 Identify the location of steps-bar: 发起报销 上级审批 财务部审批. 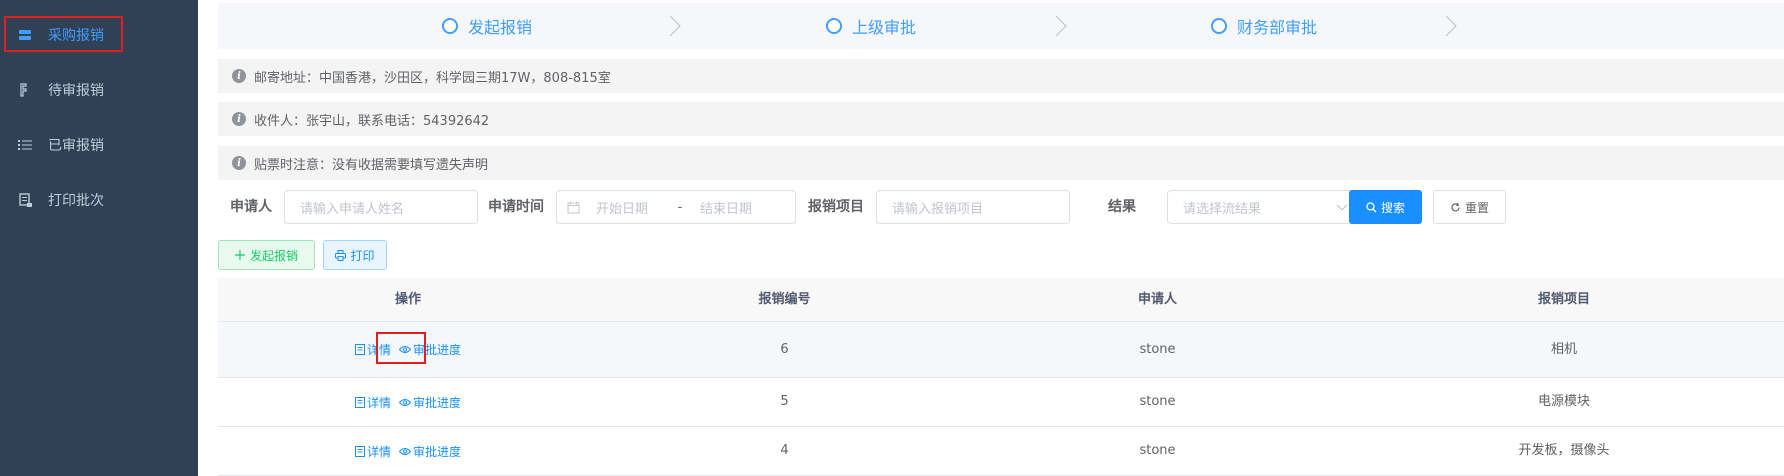
(1001, 26).